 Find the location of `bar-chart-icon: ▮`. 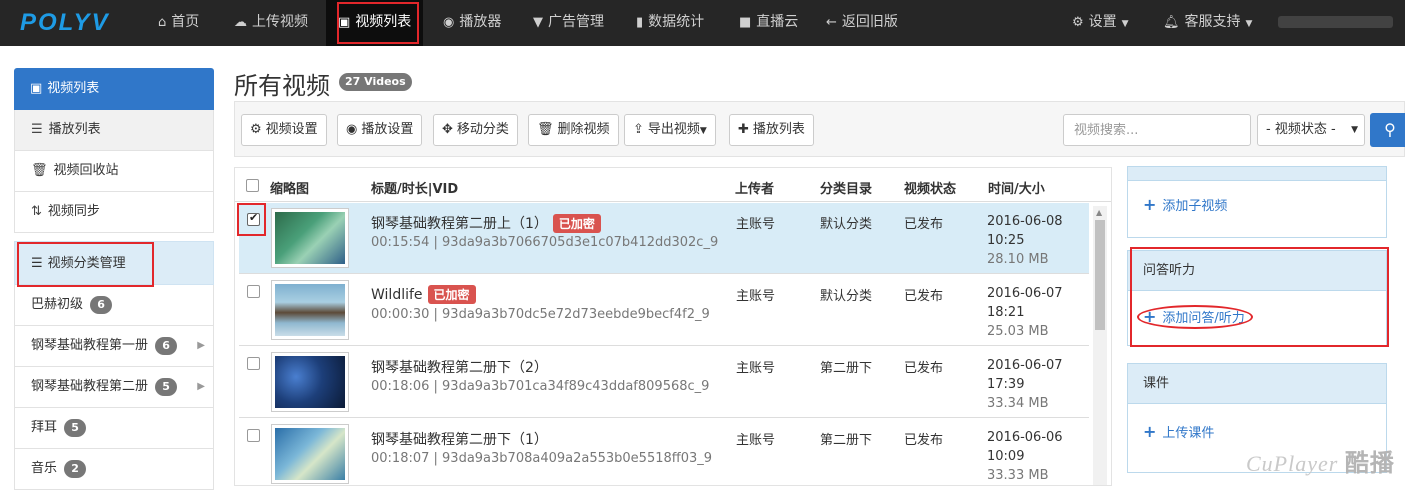

bar-chart-icon: ▮ is located at coordinates (640, 22).